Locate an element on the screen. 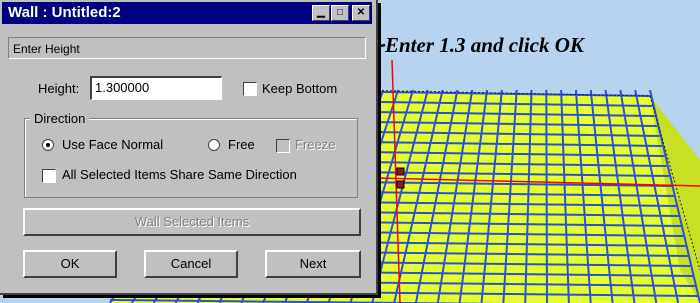  direction-group-label: Direction is located at coordinates (60, 118).